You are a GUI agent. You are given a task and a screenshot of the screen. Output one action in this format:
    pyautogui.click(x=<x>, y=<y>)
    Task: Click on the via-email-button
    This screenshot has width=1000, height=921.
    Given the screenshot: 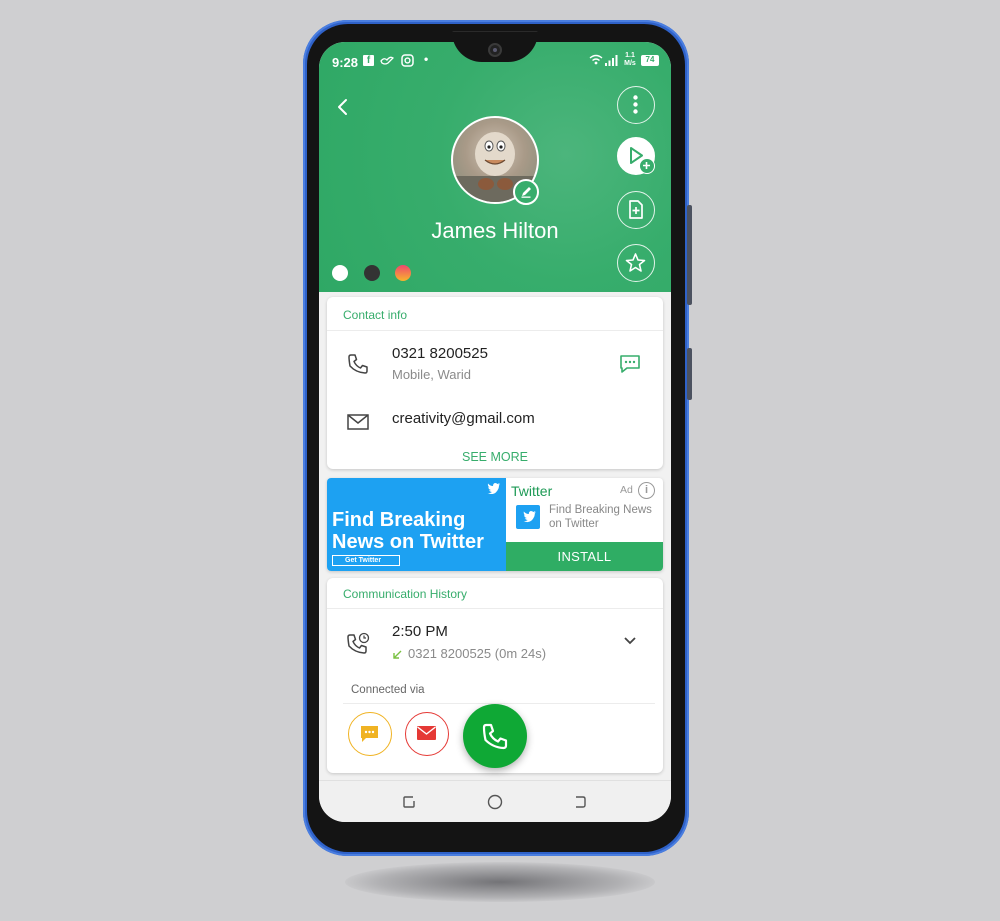 What is the action you would take?
    pyautogui.click(x=427, y=734)
    